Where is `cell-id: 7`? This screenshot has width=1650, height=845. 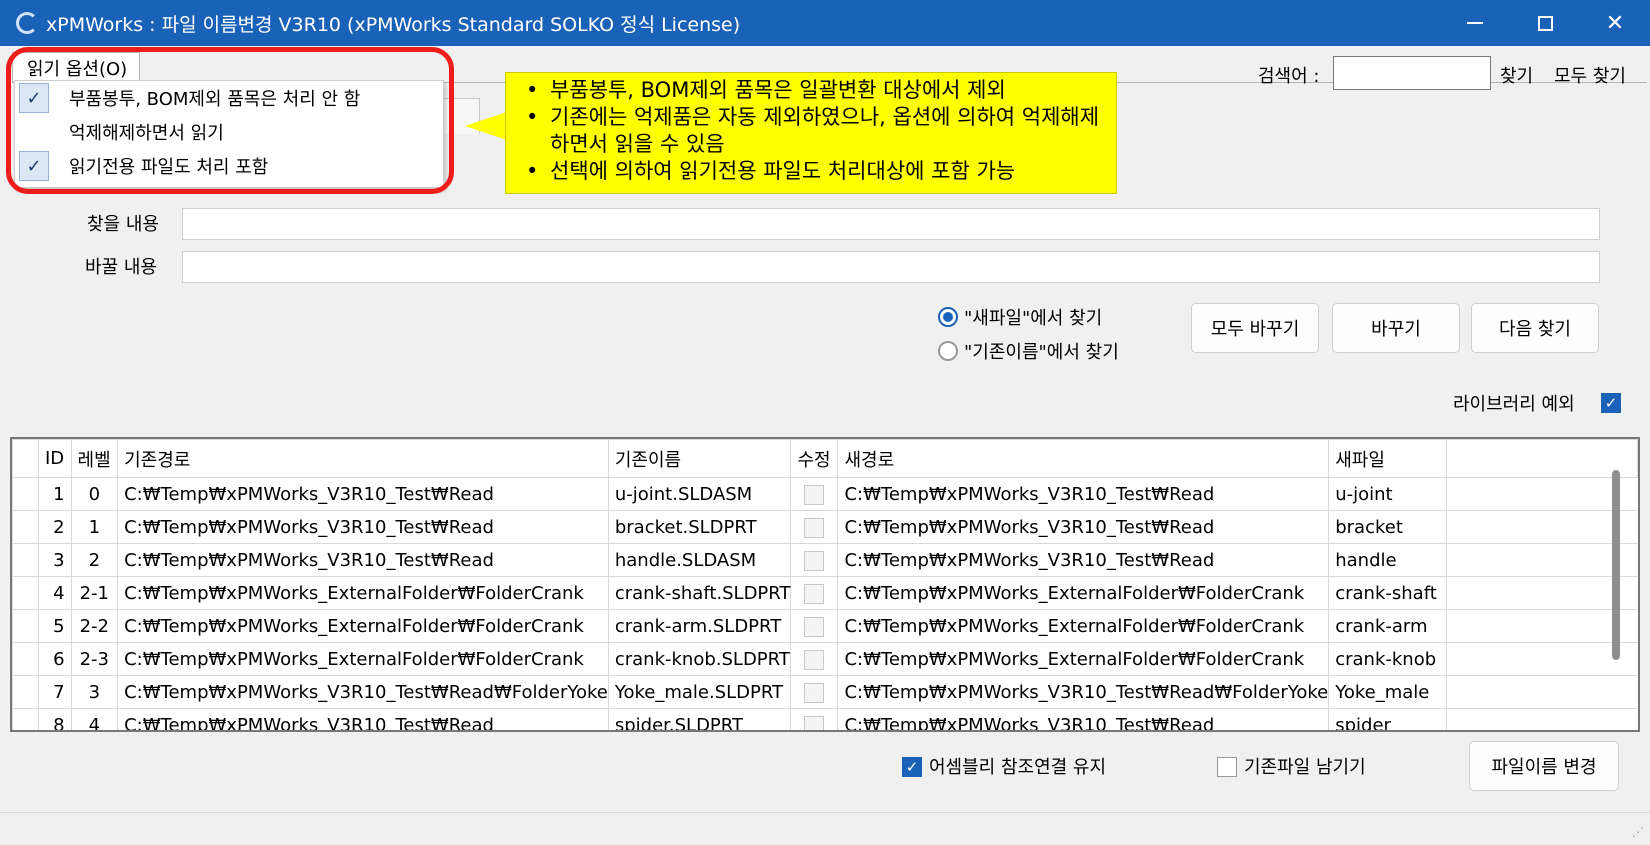
cell-id: 7 is located at coordinates (54, 692).